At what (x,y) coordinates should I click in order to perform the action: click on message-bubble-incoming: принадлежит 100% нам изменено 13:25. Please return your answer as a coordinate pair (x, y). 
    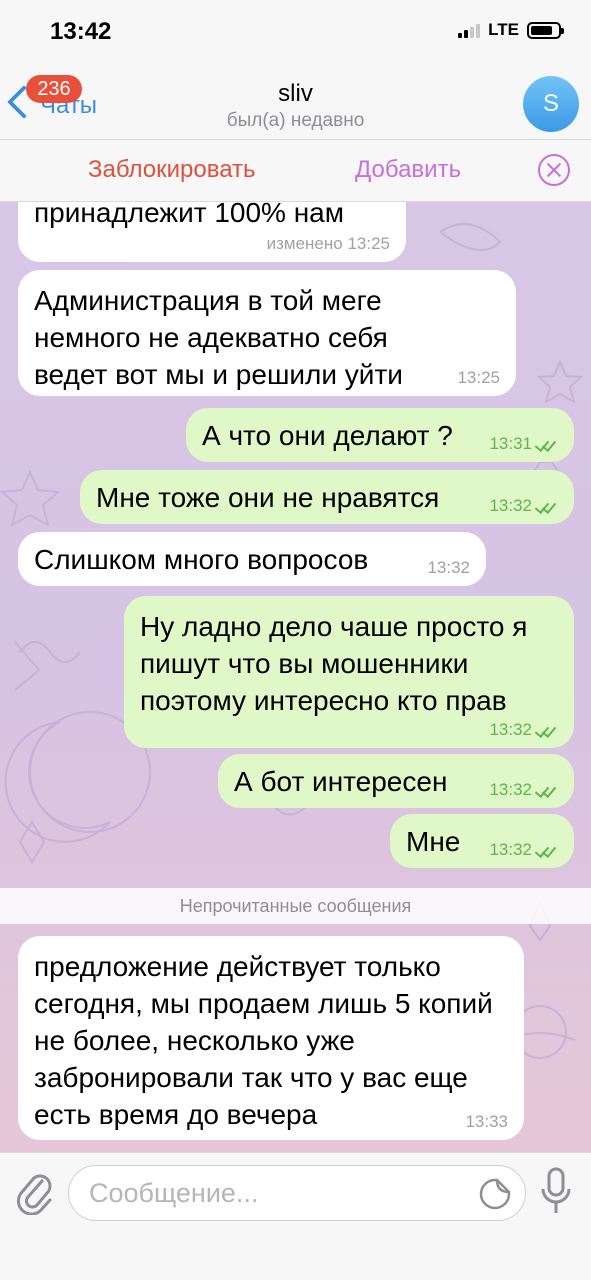
    Looking at the image, I should click on (212, 232).